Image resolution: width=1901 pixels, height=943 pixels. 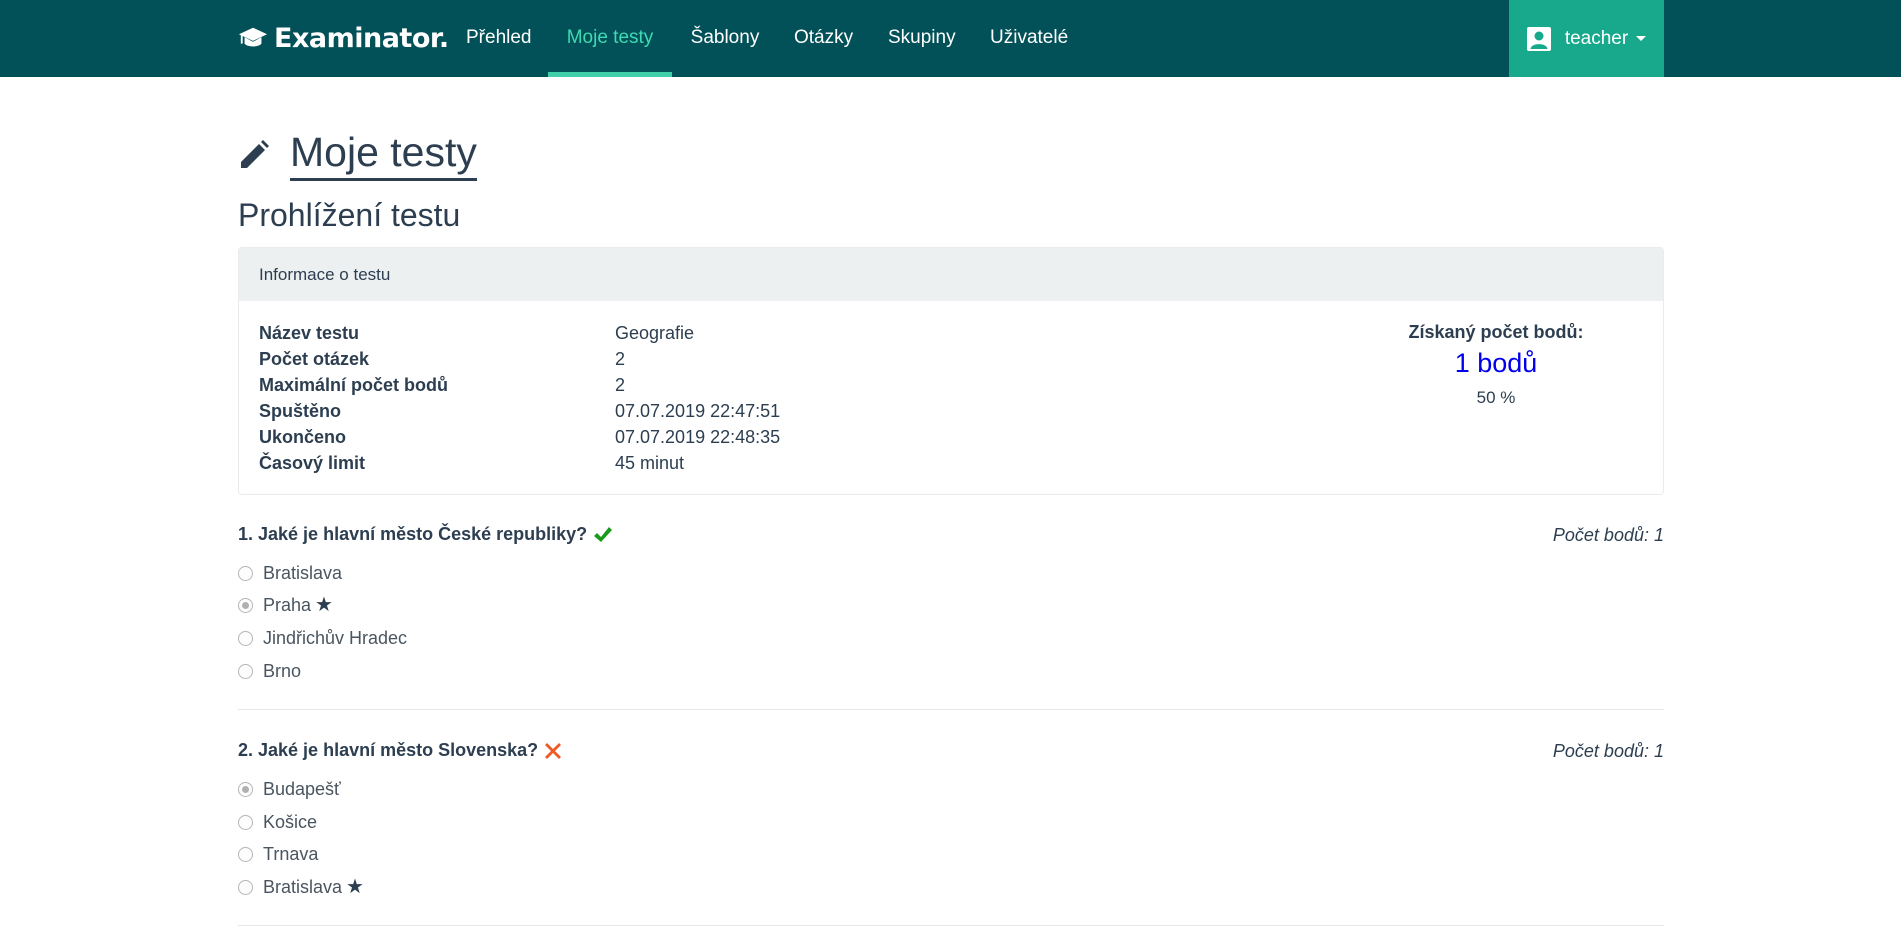 I want to click on answer-option: Jindřichův Hradec, so click(x=322, y=638).